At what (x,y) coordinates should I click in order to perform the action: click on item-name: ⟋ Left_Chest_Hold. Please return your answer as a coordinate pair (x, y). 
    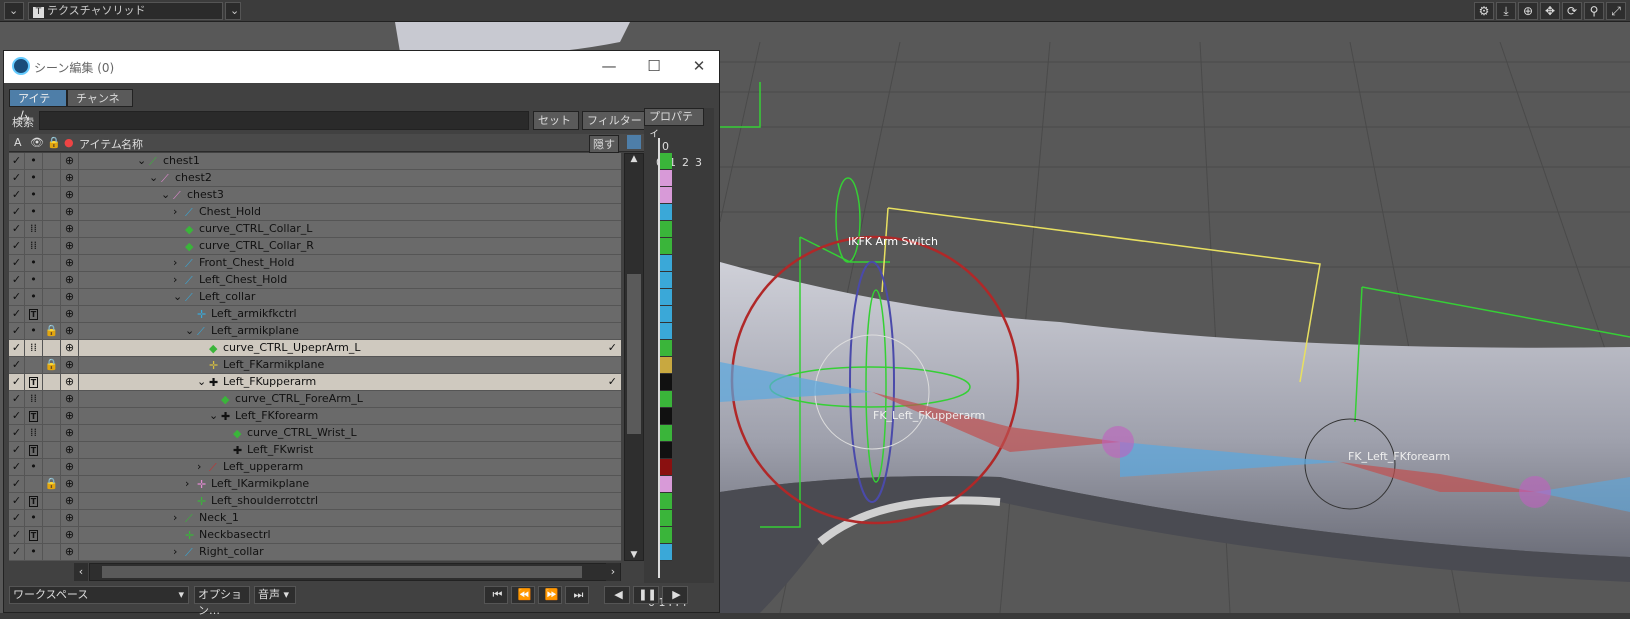
    Looking at the image, I should click on (236, 280).